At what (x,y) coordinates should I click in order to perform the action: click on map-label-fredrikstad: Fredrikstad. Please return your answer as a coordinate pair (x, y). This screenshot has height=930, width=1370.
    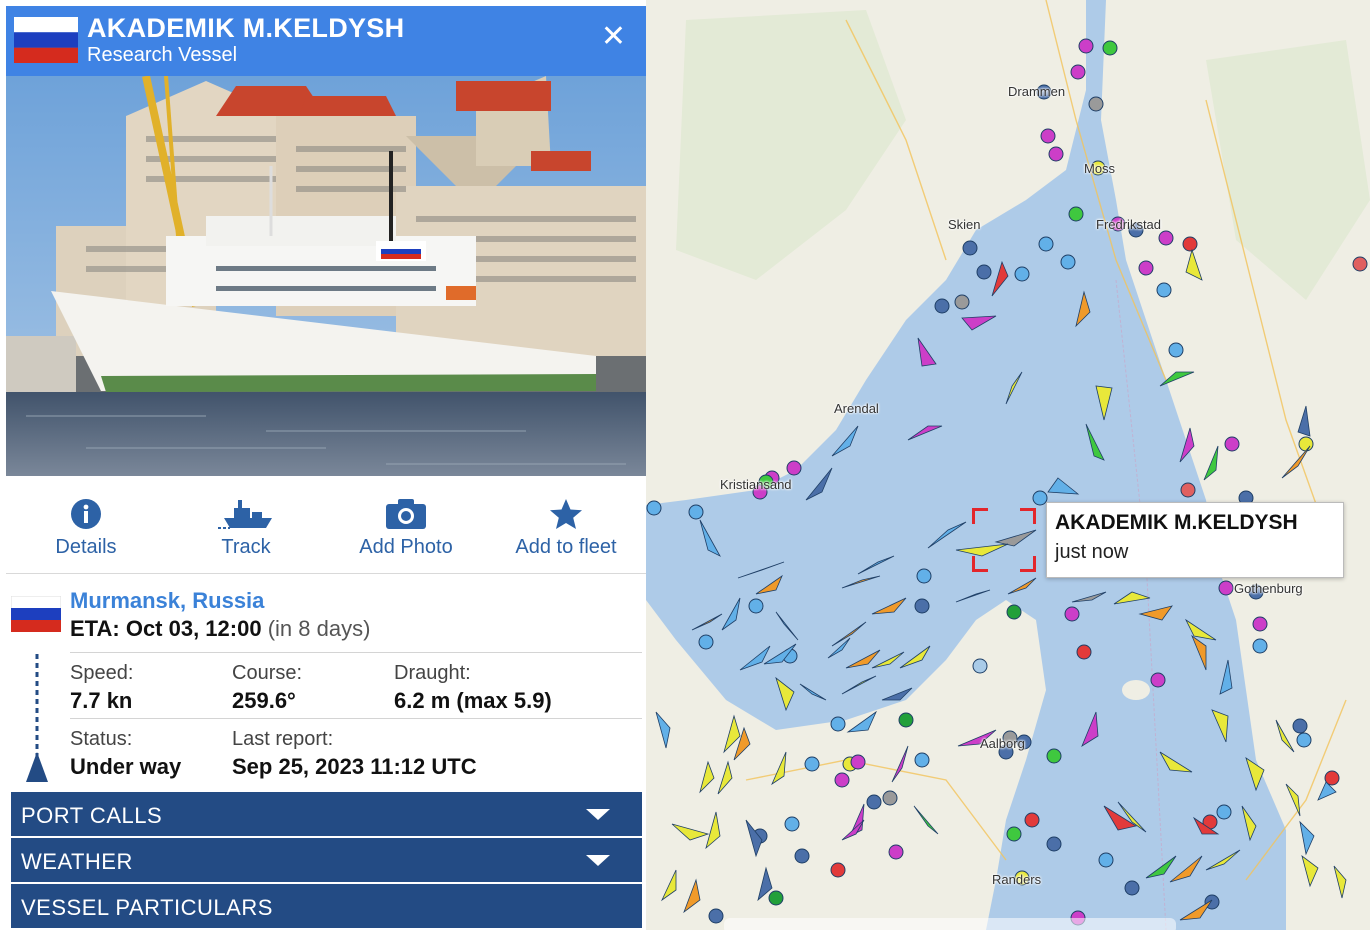
    Looking at the image, I should click on (1129, 224).